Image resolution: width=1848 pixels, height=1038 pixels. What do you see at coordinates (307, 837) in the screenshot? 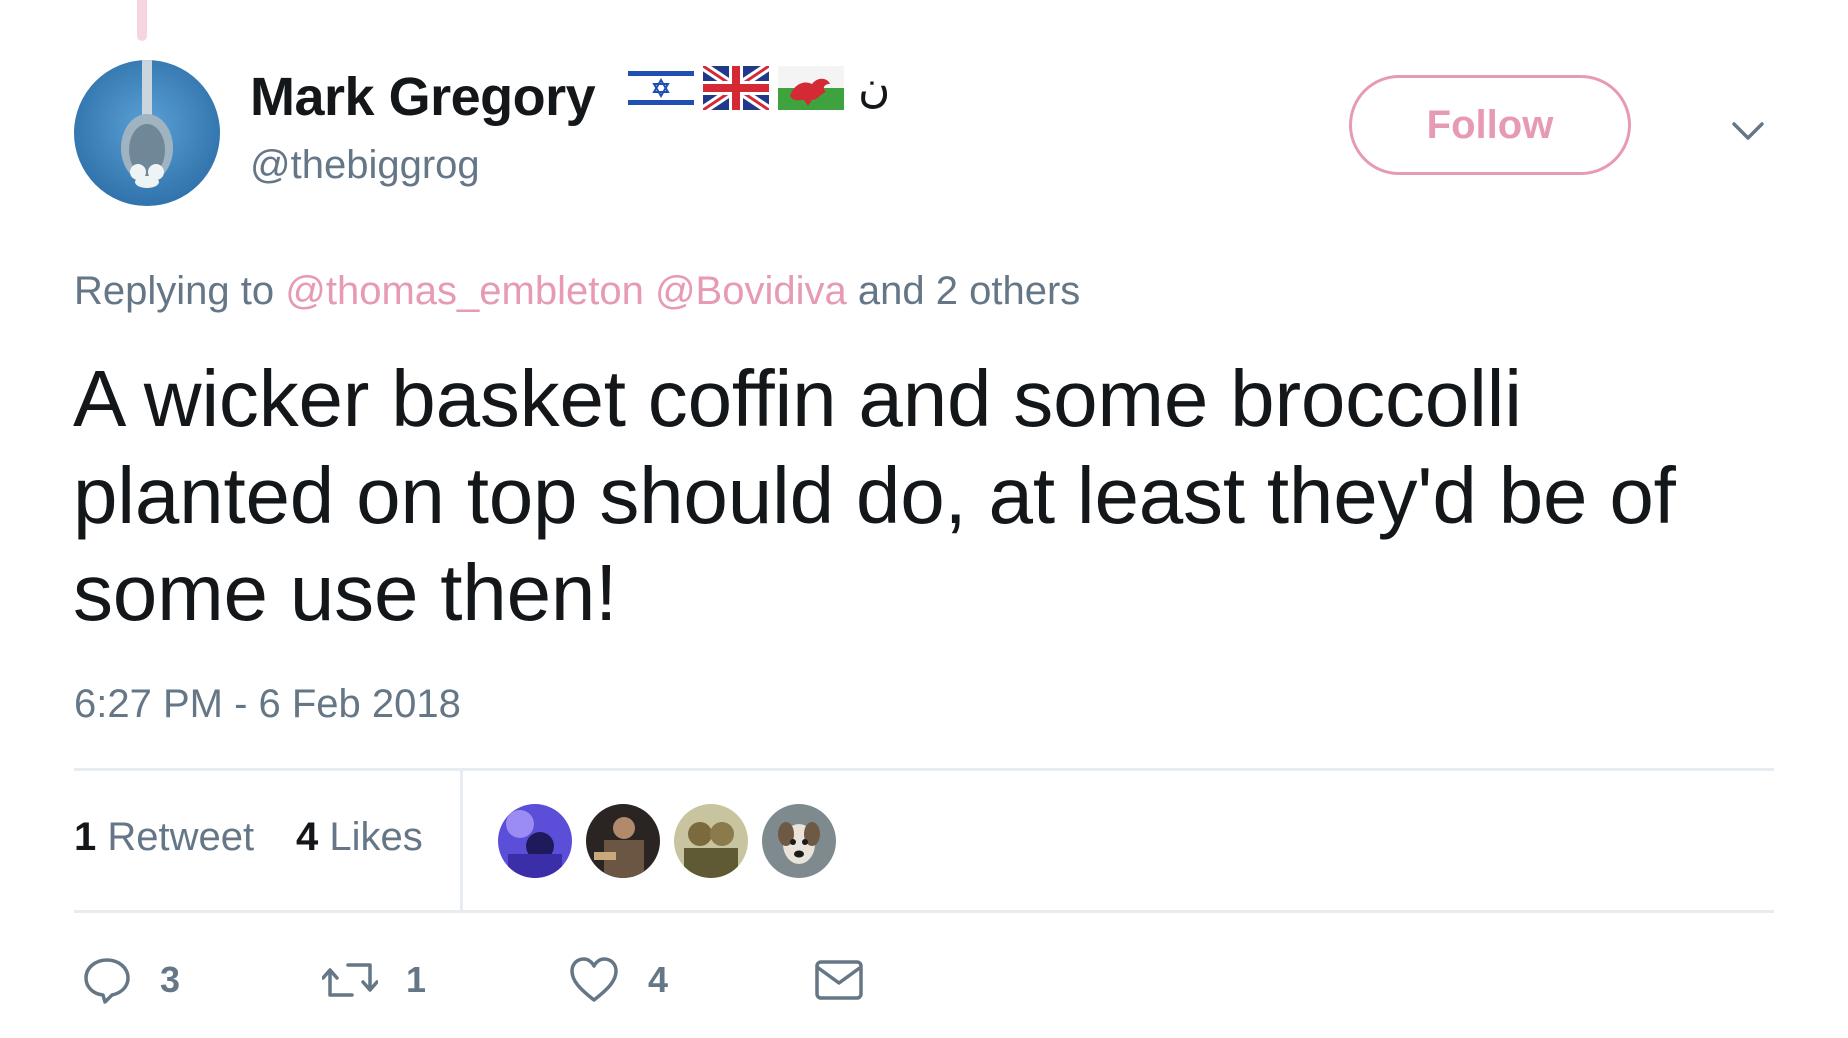
I see `likes-stat-count: 4` at bounding box center [307, 837].